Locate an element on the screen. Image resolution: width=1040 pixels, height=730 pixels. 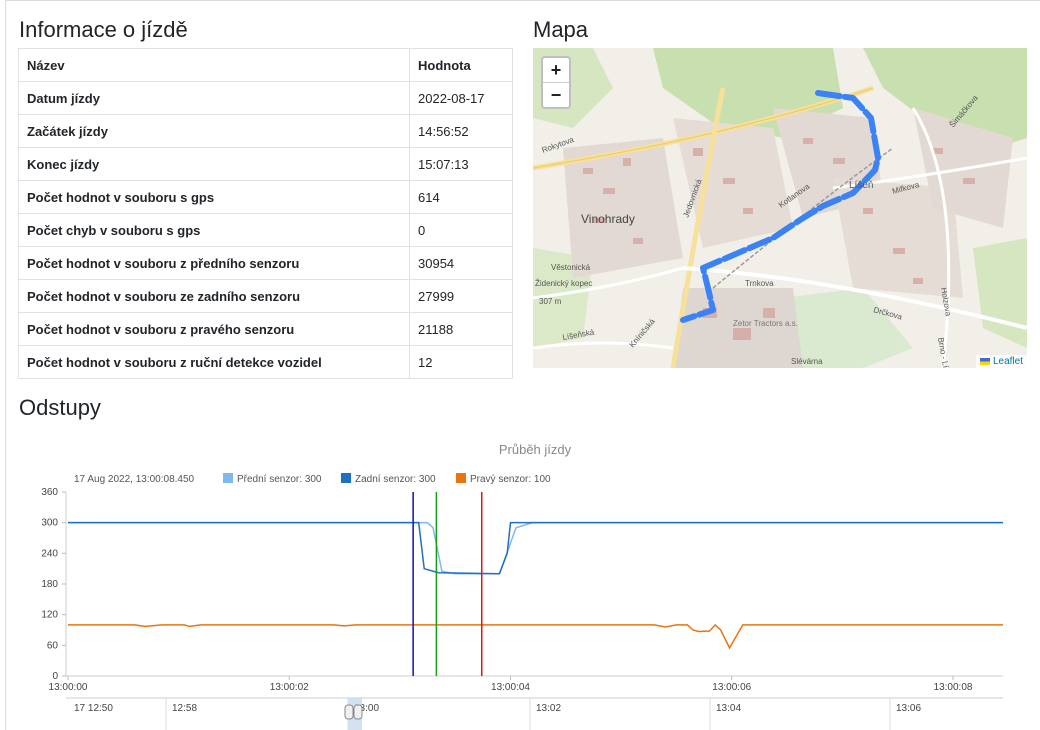
map-label: Trnkova is located at coordinates (759, 283).